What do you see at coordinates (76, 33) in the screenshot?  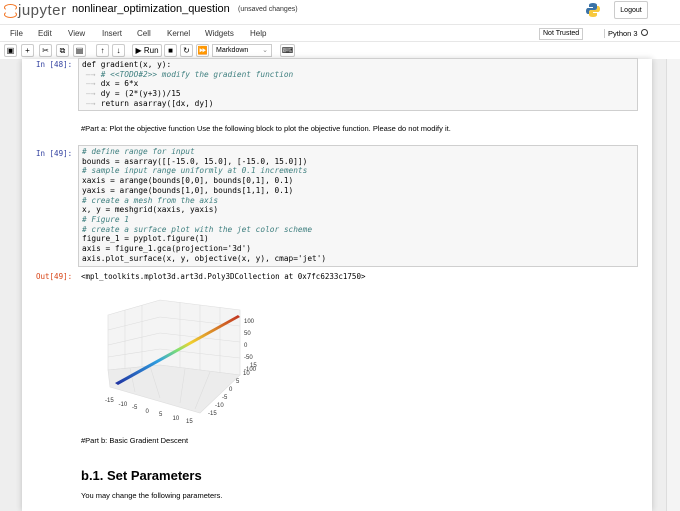 I see `menu-view: View` at bounding box center [76, 33].